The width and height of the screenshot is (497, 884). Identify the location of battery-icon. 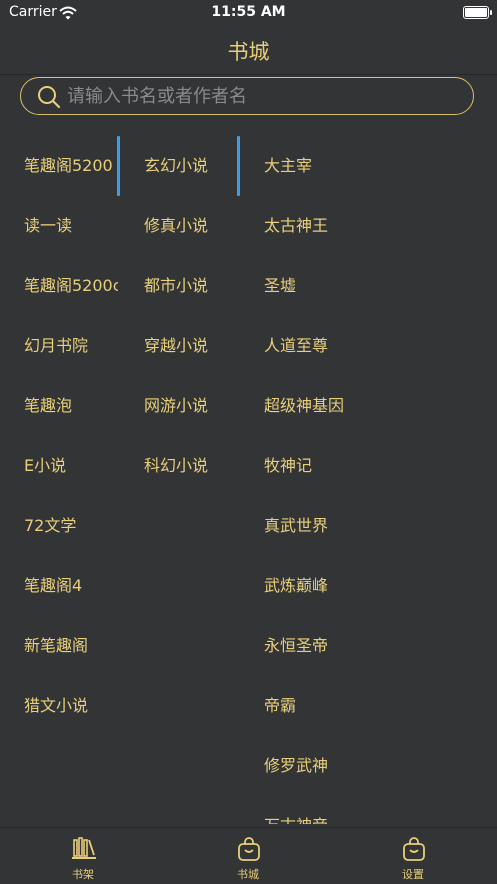
(477, 12).